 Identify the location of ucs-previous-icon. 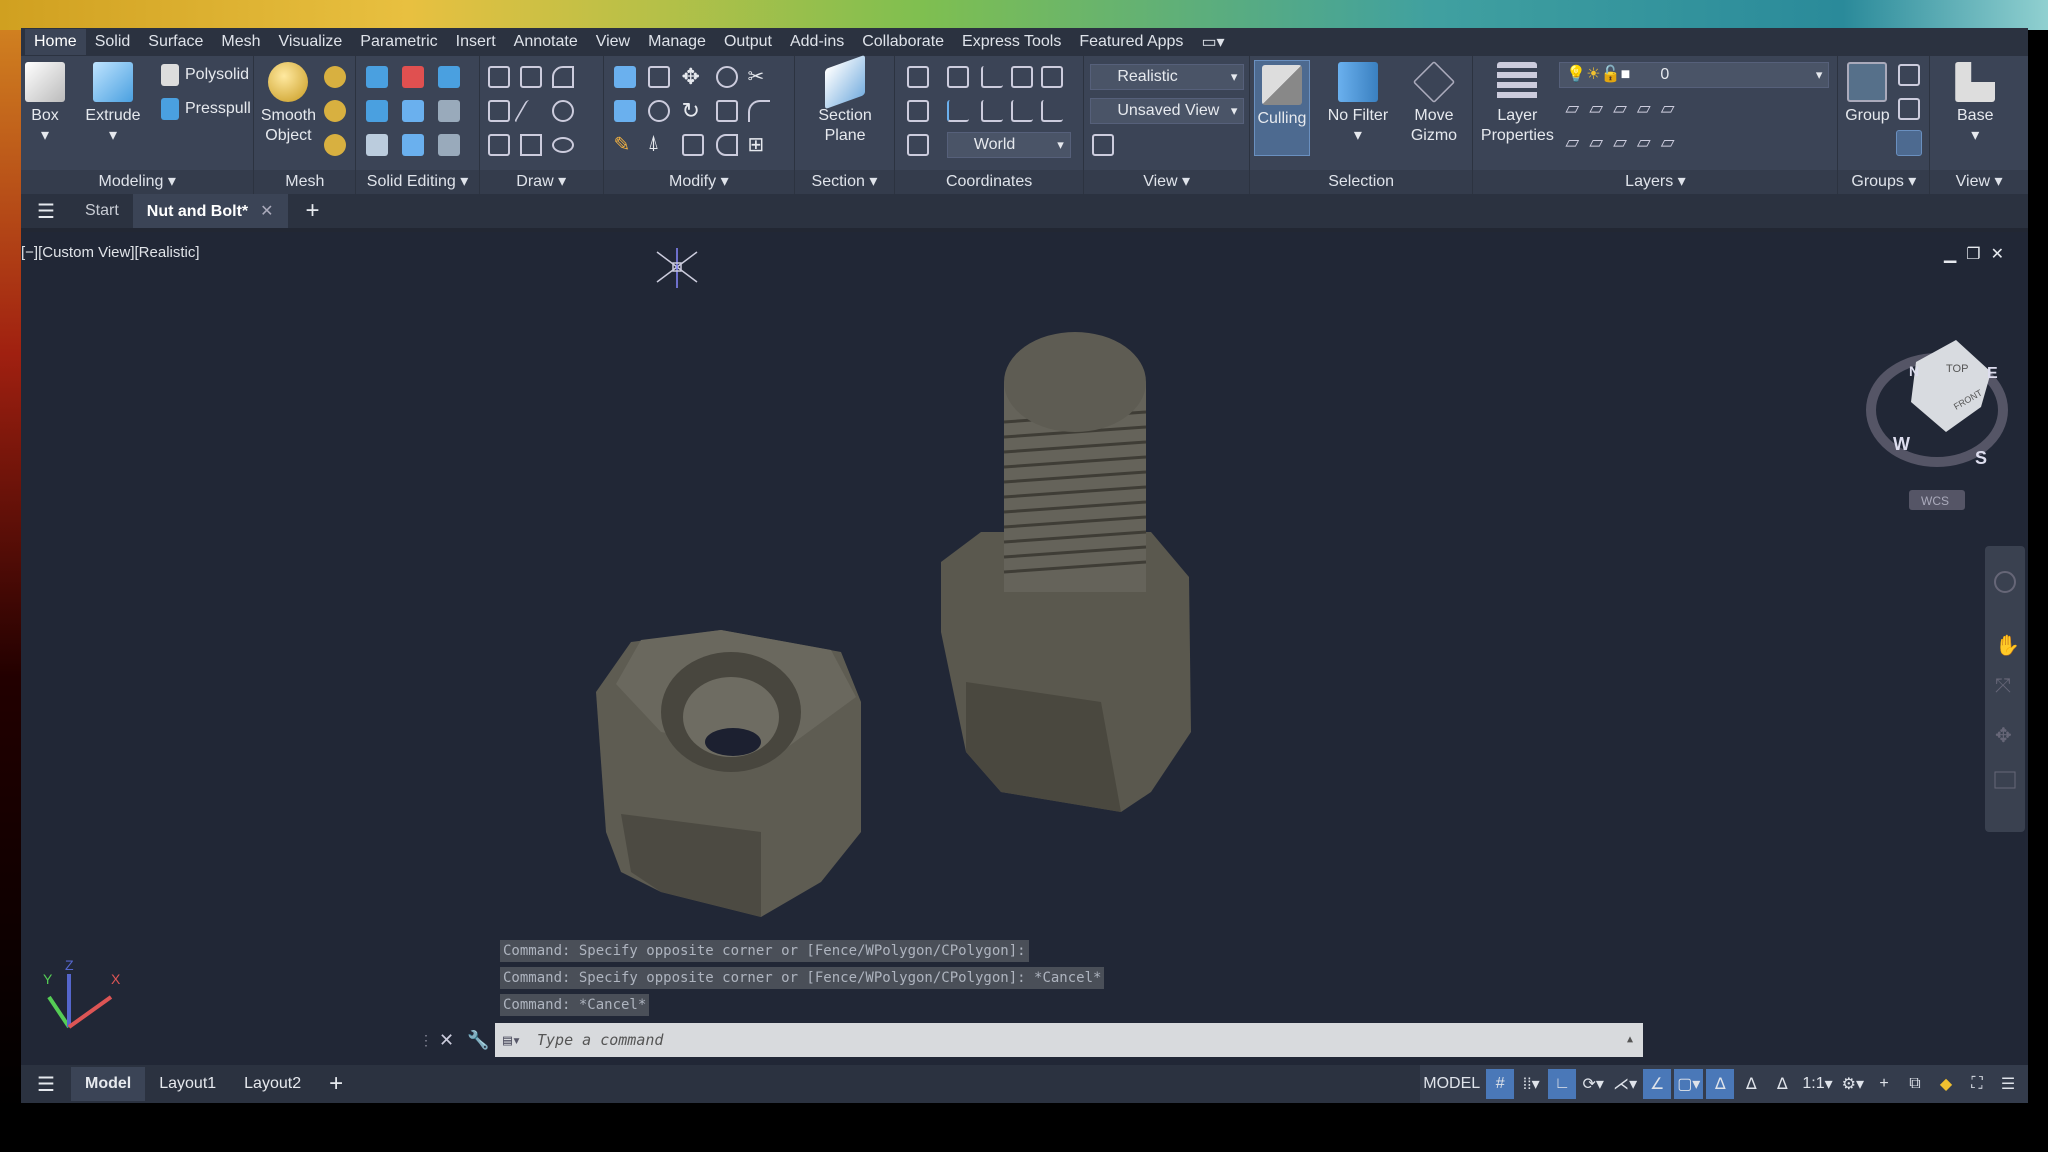
(957, 111).